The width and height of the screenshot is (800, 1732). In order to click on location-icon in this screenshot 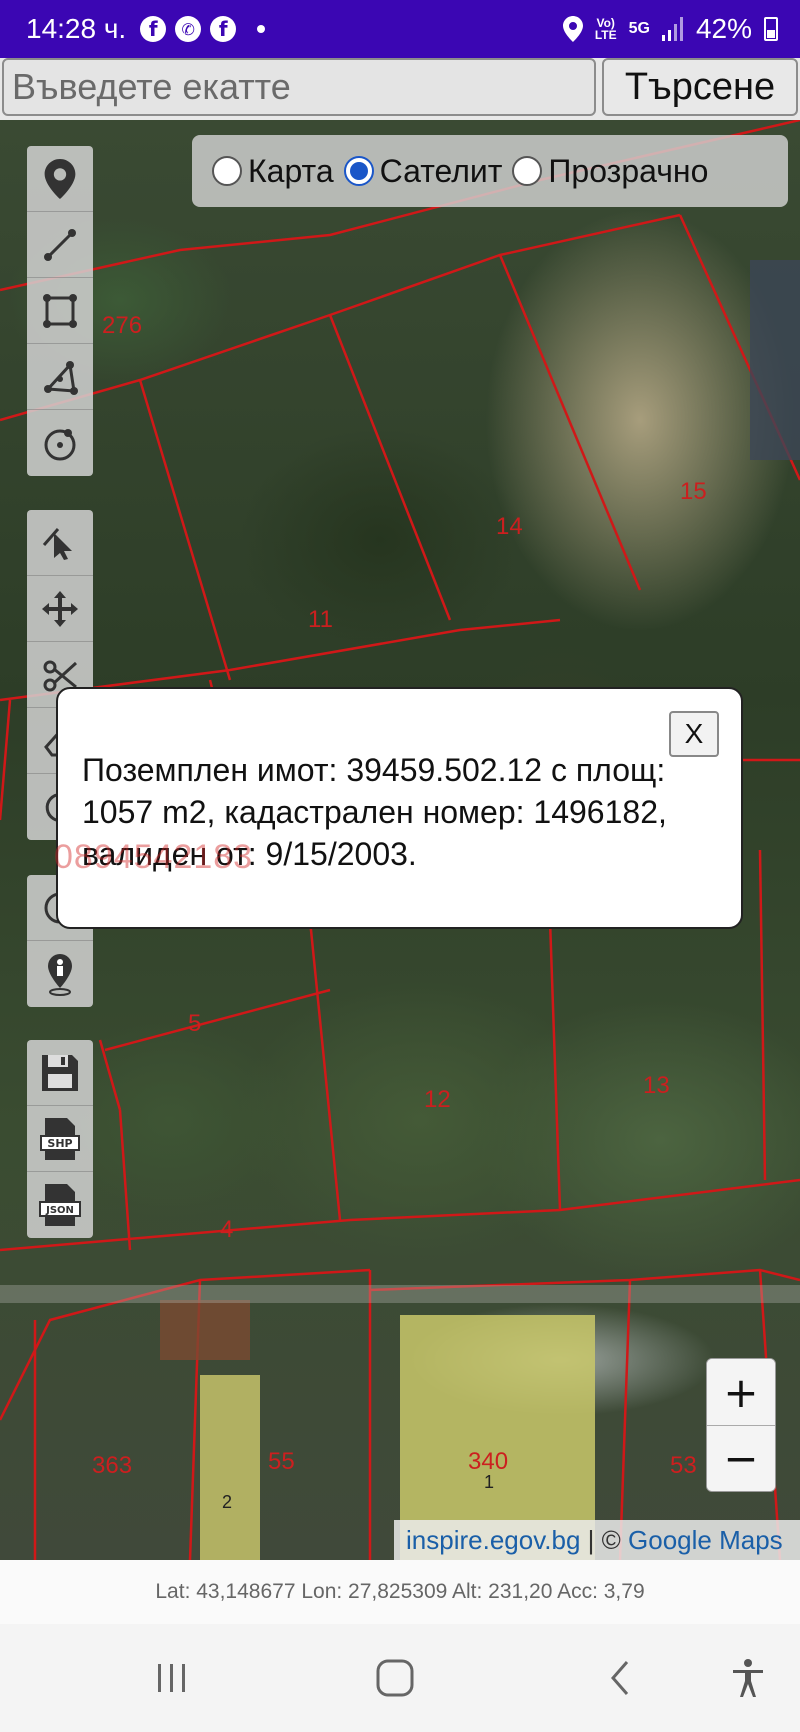, I will do `click(572, 29)`.